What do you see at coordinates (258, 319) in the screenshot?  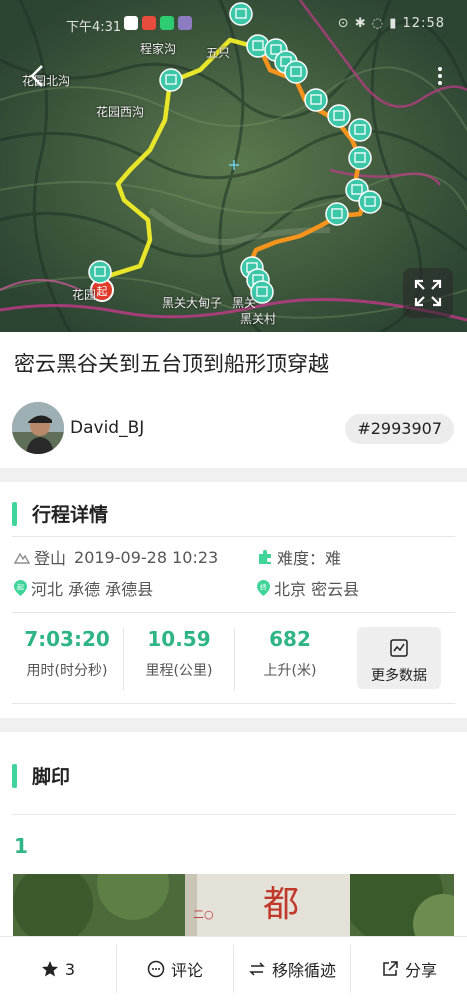 I see `map-label-heiguancun: 黑关村` at bounding box center [258, 319].